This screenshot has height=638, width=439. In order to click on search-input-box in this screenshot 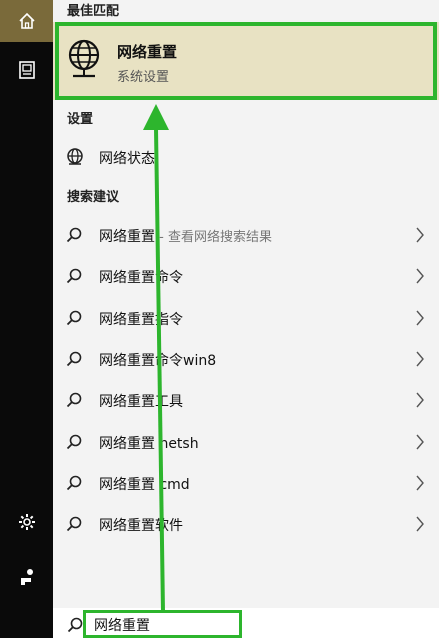, I will do `click(162, 624)`.